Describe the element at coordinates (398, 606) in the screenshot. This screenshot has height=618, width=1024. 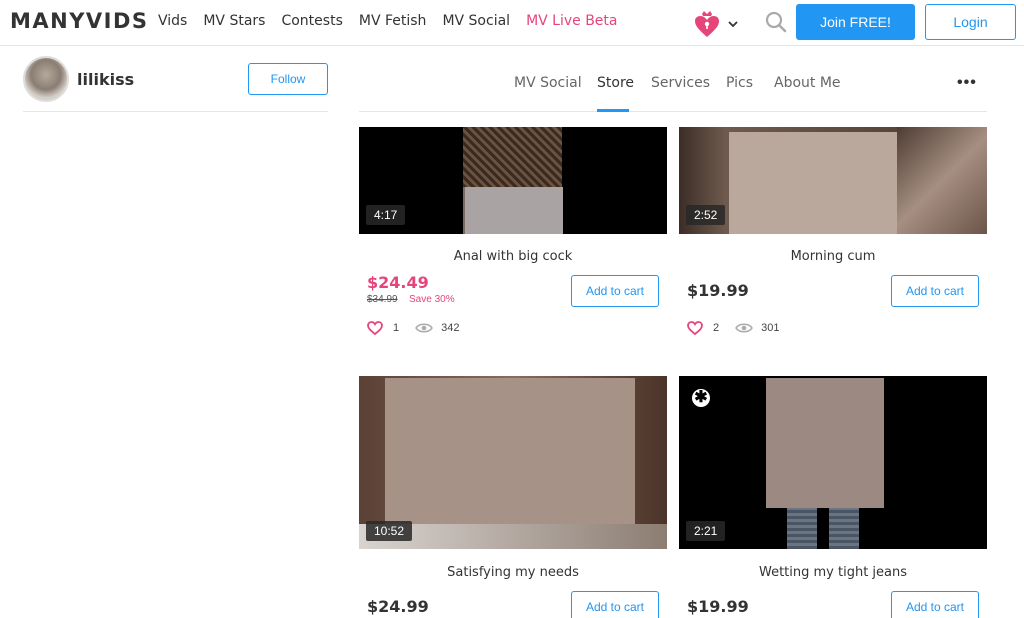
I see `video-price: $24.99` at that location.